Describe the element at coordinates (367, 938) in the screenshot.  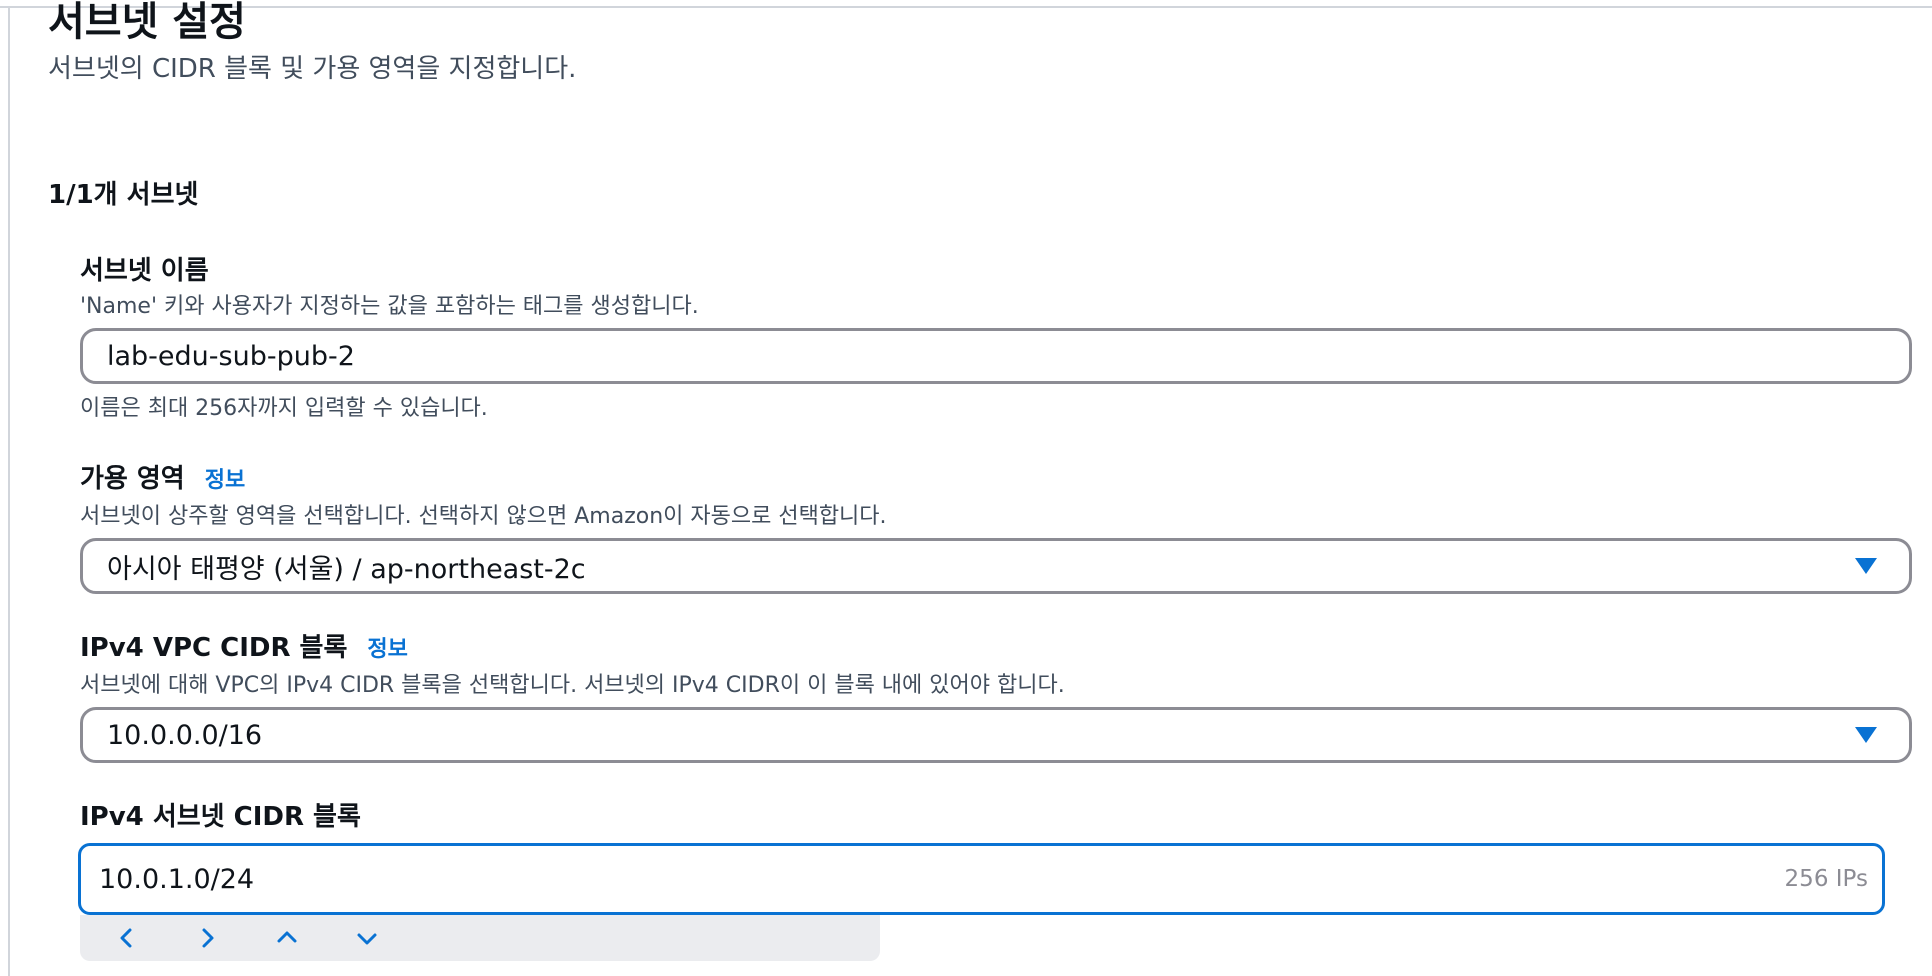
I see `chevron-down-icon` at that location.